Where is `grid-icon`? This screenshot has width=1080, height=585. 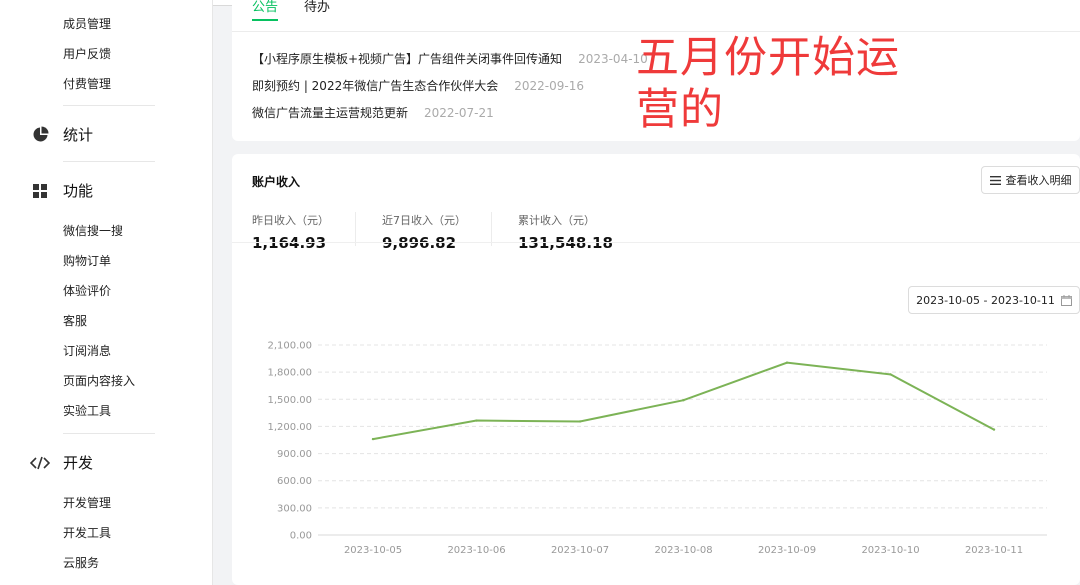
grid-icon is located at coordinates (40, 191).